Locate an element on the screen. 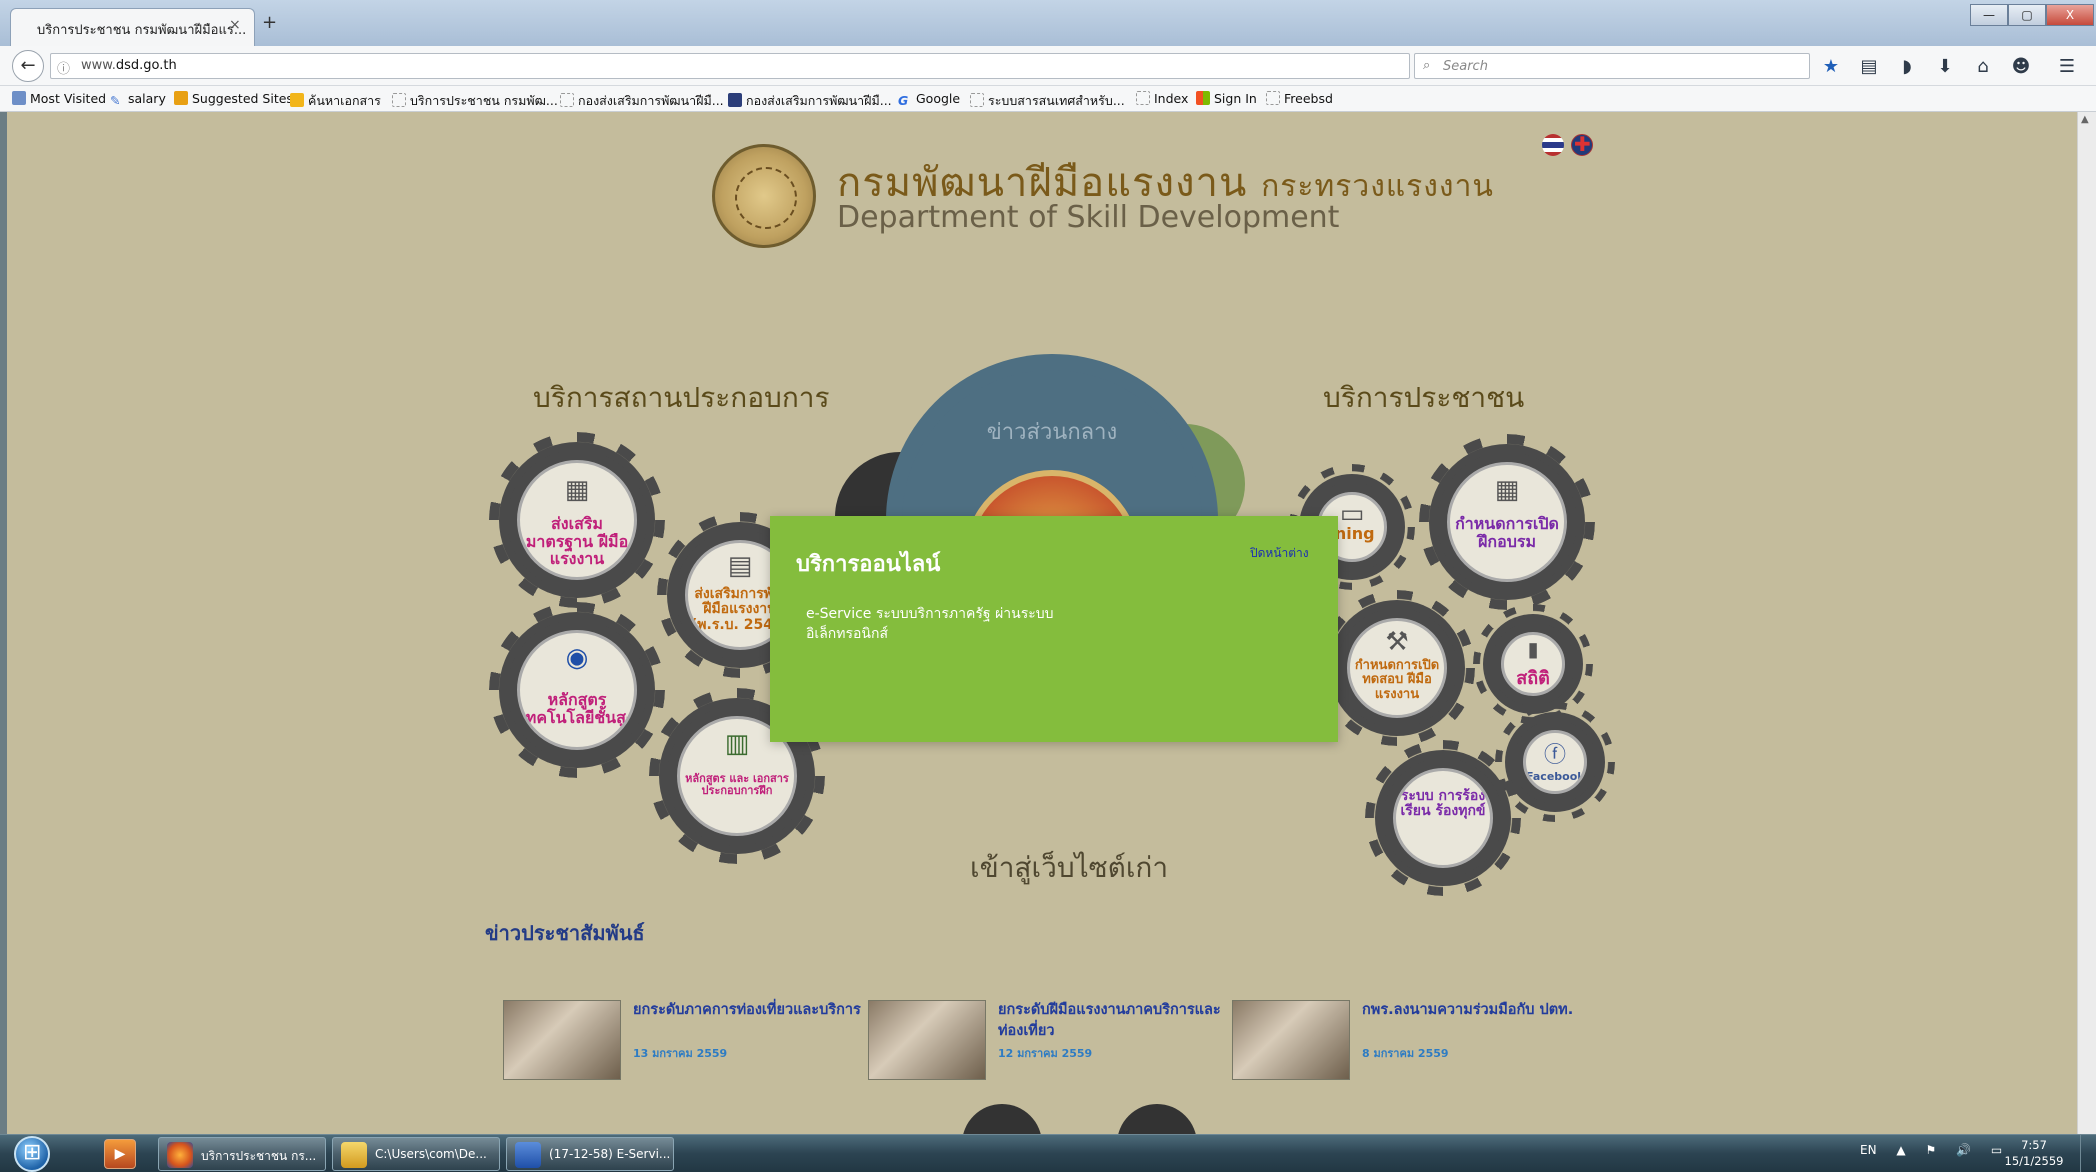 The image size is (2096, 1172). language-indicator: EN is located at coordinates (1868, 1150).